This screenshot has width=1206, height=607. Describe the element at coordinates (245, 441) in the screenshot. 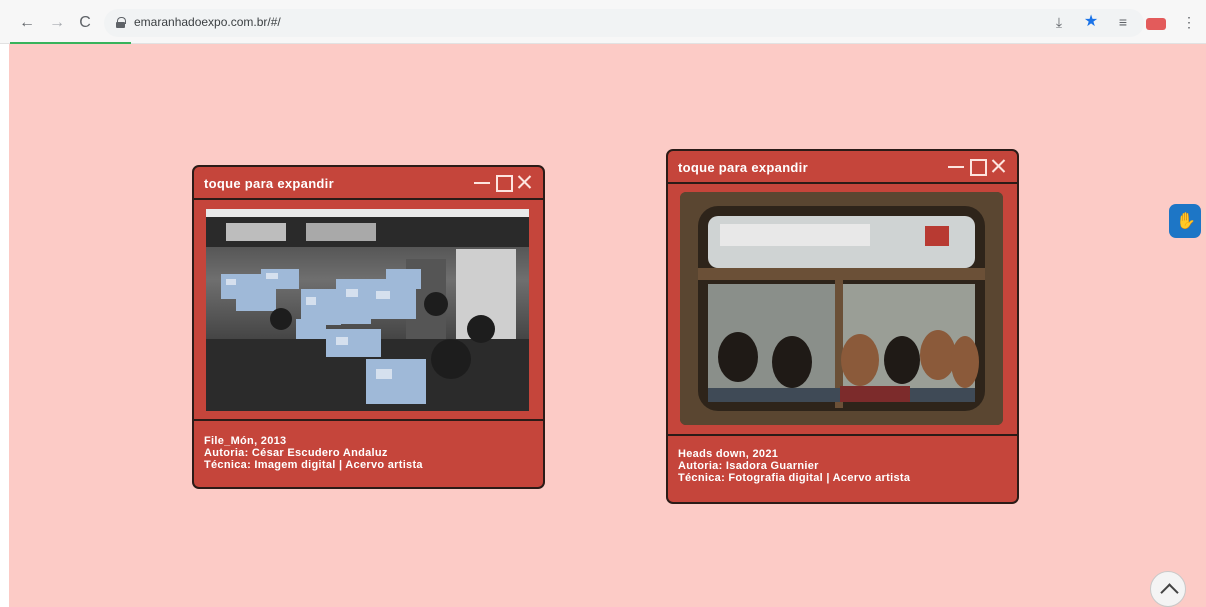

I see `artwork-title: File_Món, 2013` at that location.